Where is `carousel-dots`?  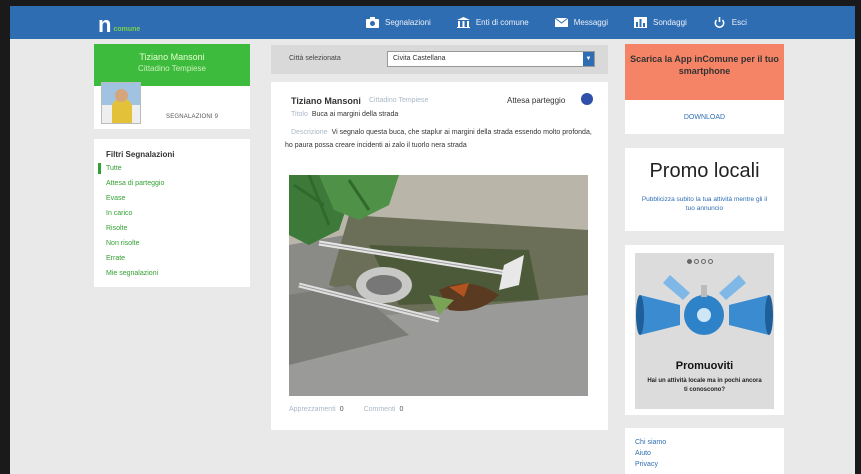
carousel-dots is located at coordinates (701, 261).